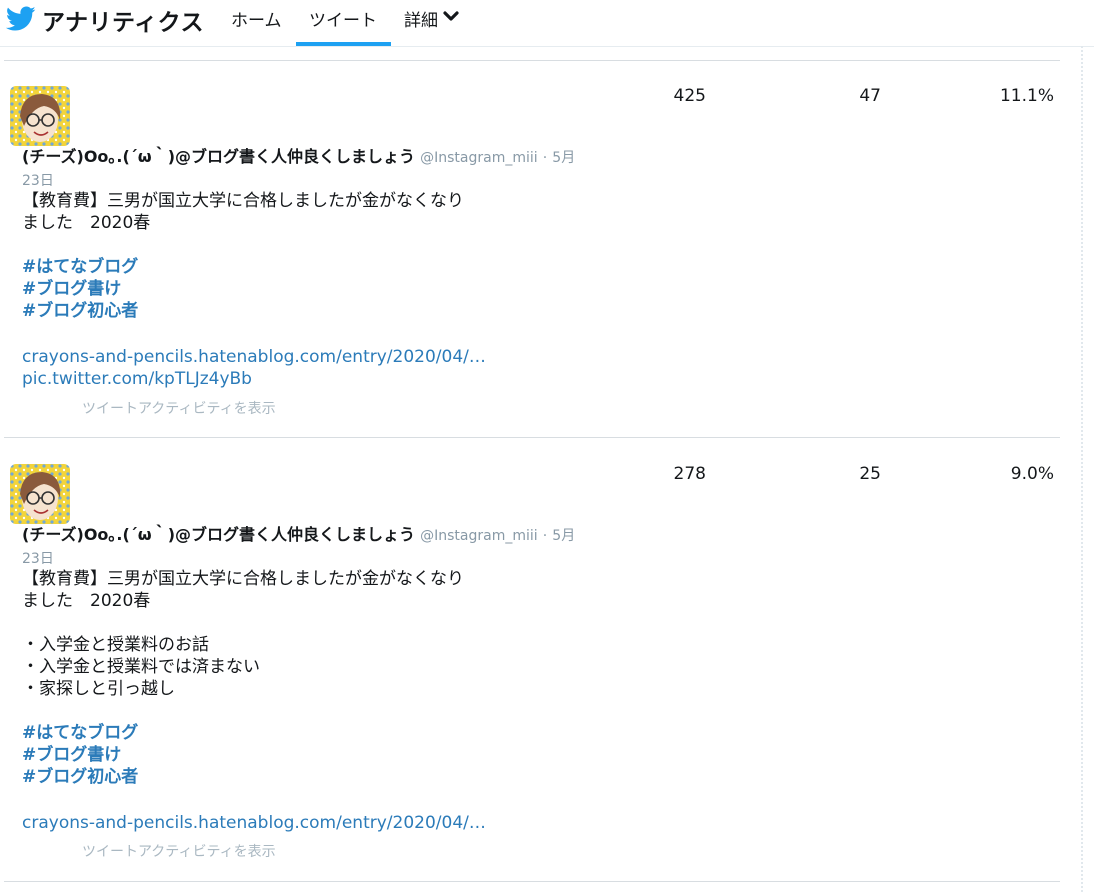 The width and height of the screenshot is (1094, 892). I want to click on top-nav: アナリティクス ホーム ツイート 詳細, so click(547, 23).